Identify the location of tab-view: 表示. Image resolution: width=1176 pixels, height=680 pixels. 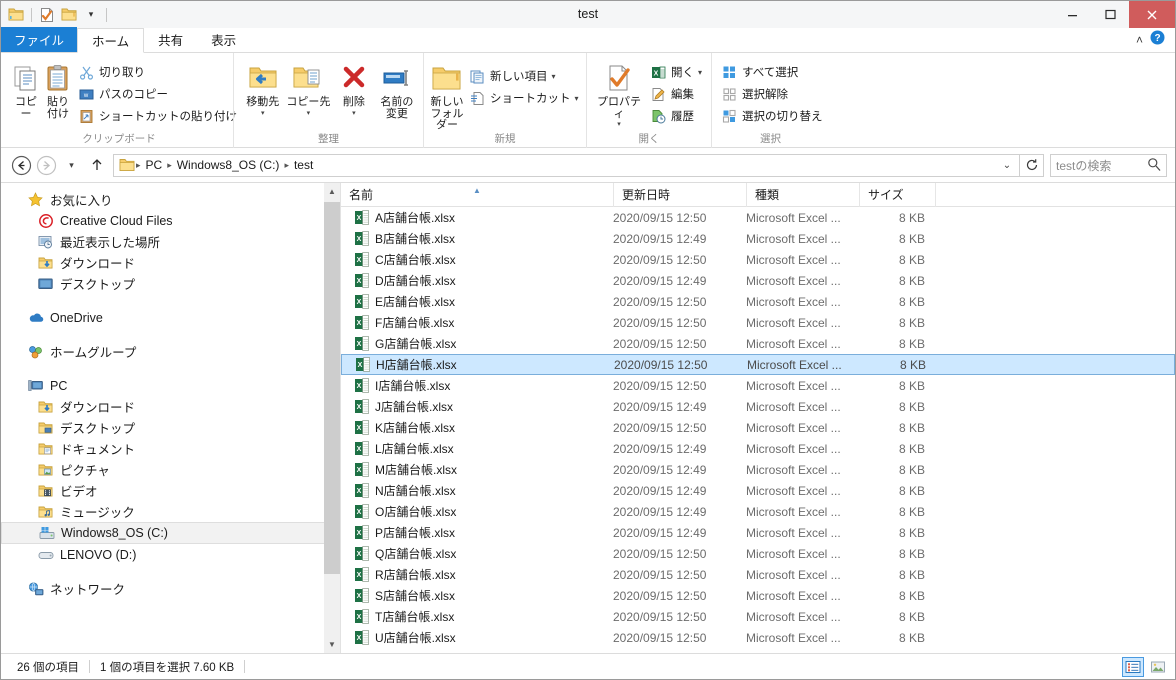
(223, 39).